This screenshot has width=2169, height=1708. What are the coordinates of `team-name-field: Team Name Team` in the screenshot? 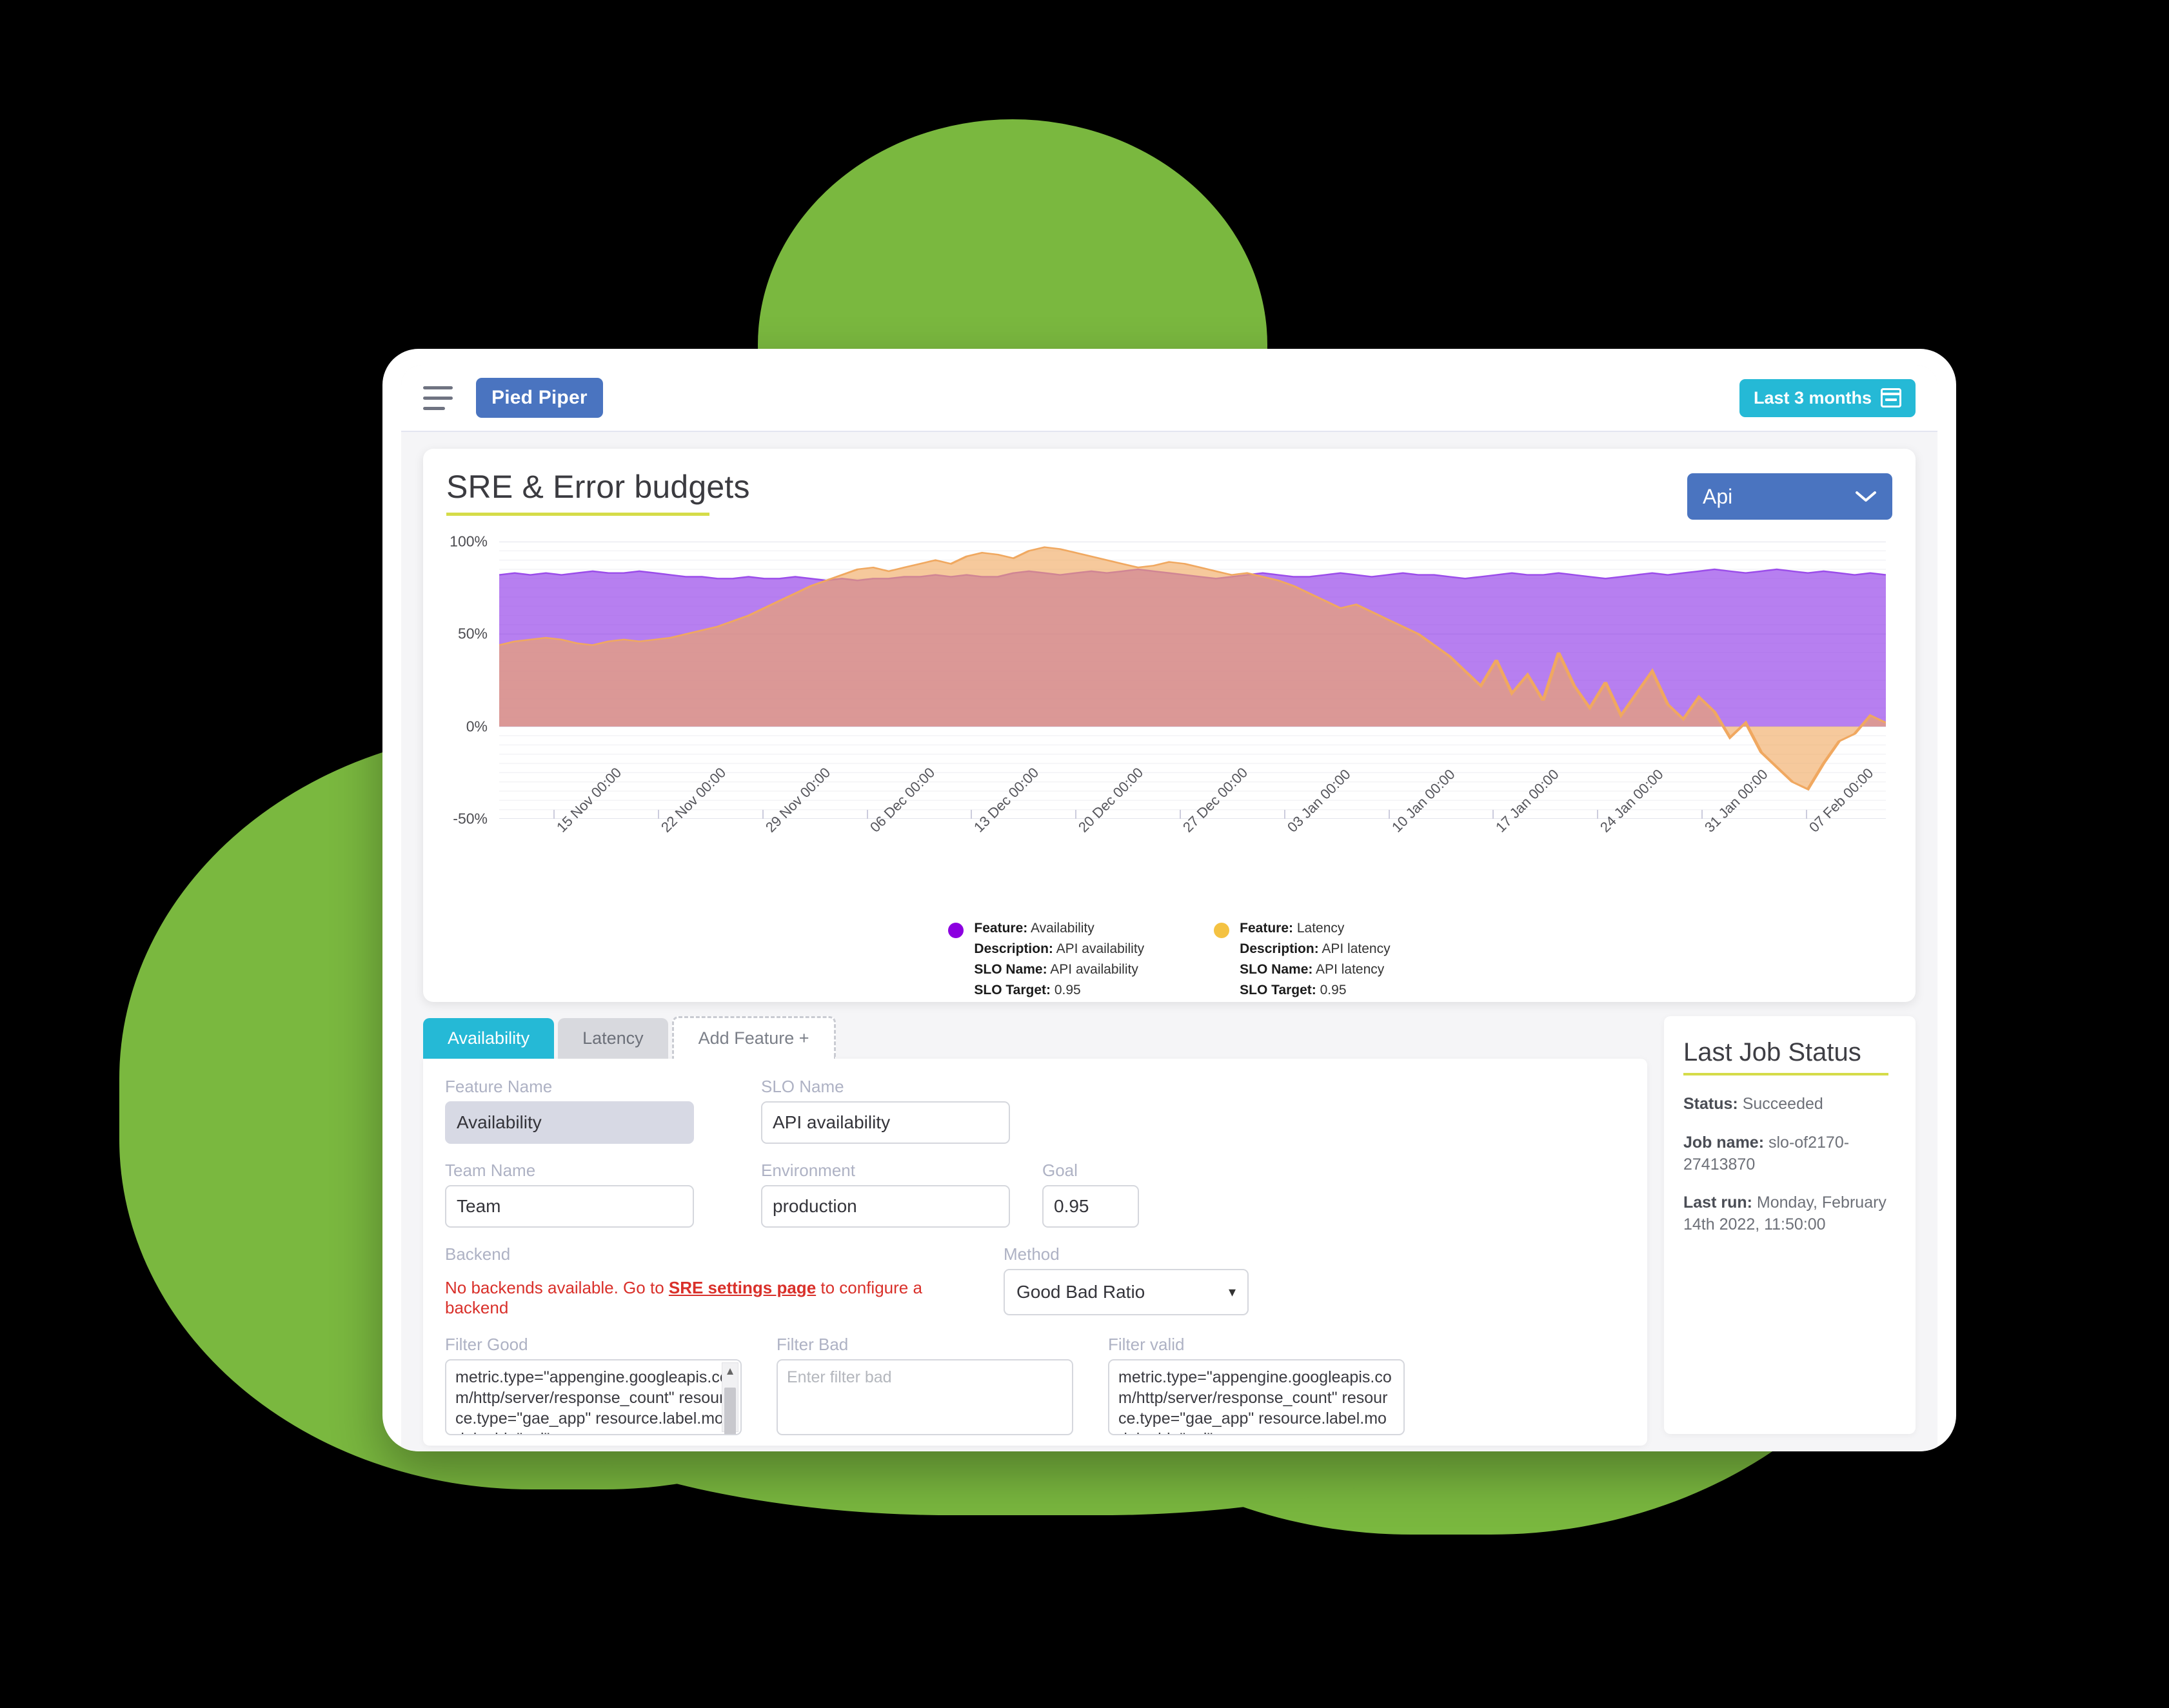 It's located at (569, 1194).